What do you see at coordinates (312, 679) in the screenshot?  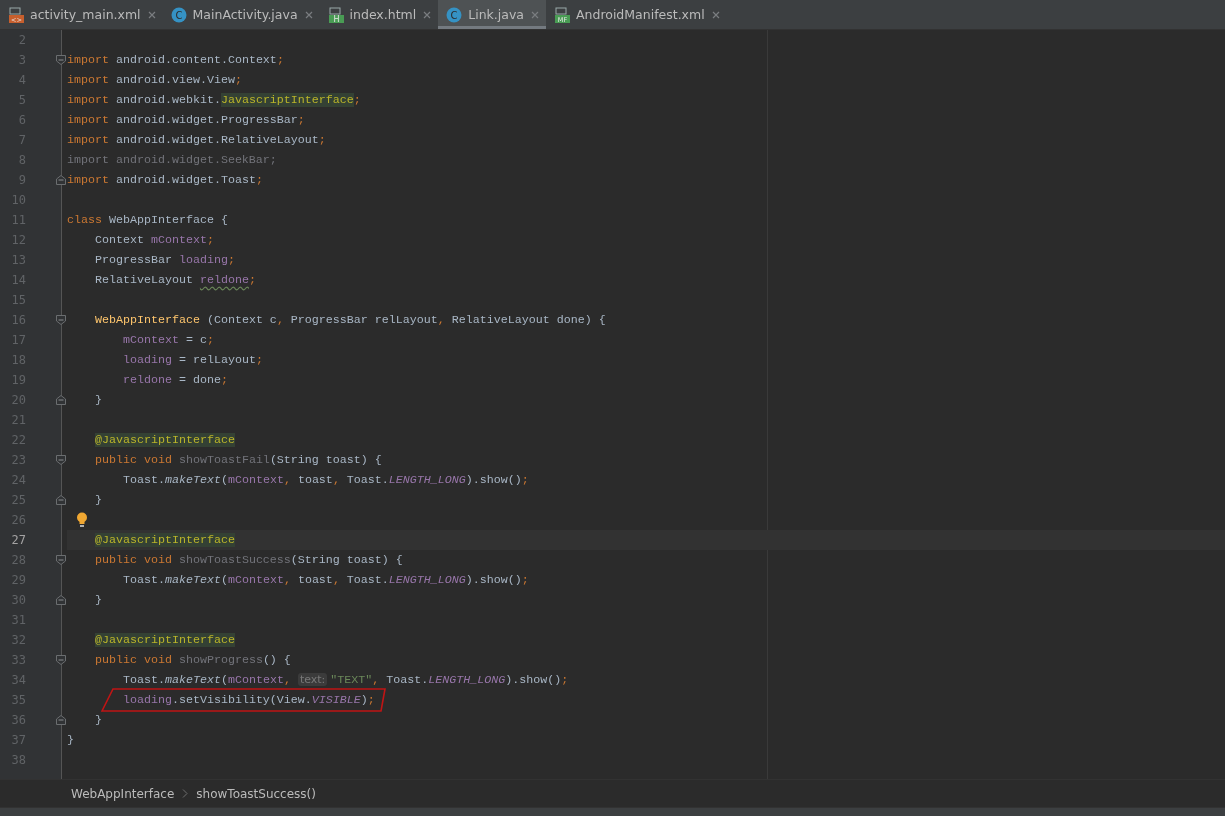 I see `parameter-hint: text:` at bounding box center [312, 679].